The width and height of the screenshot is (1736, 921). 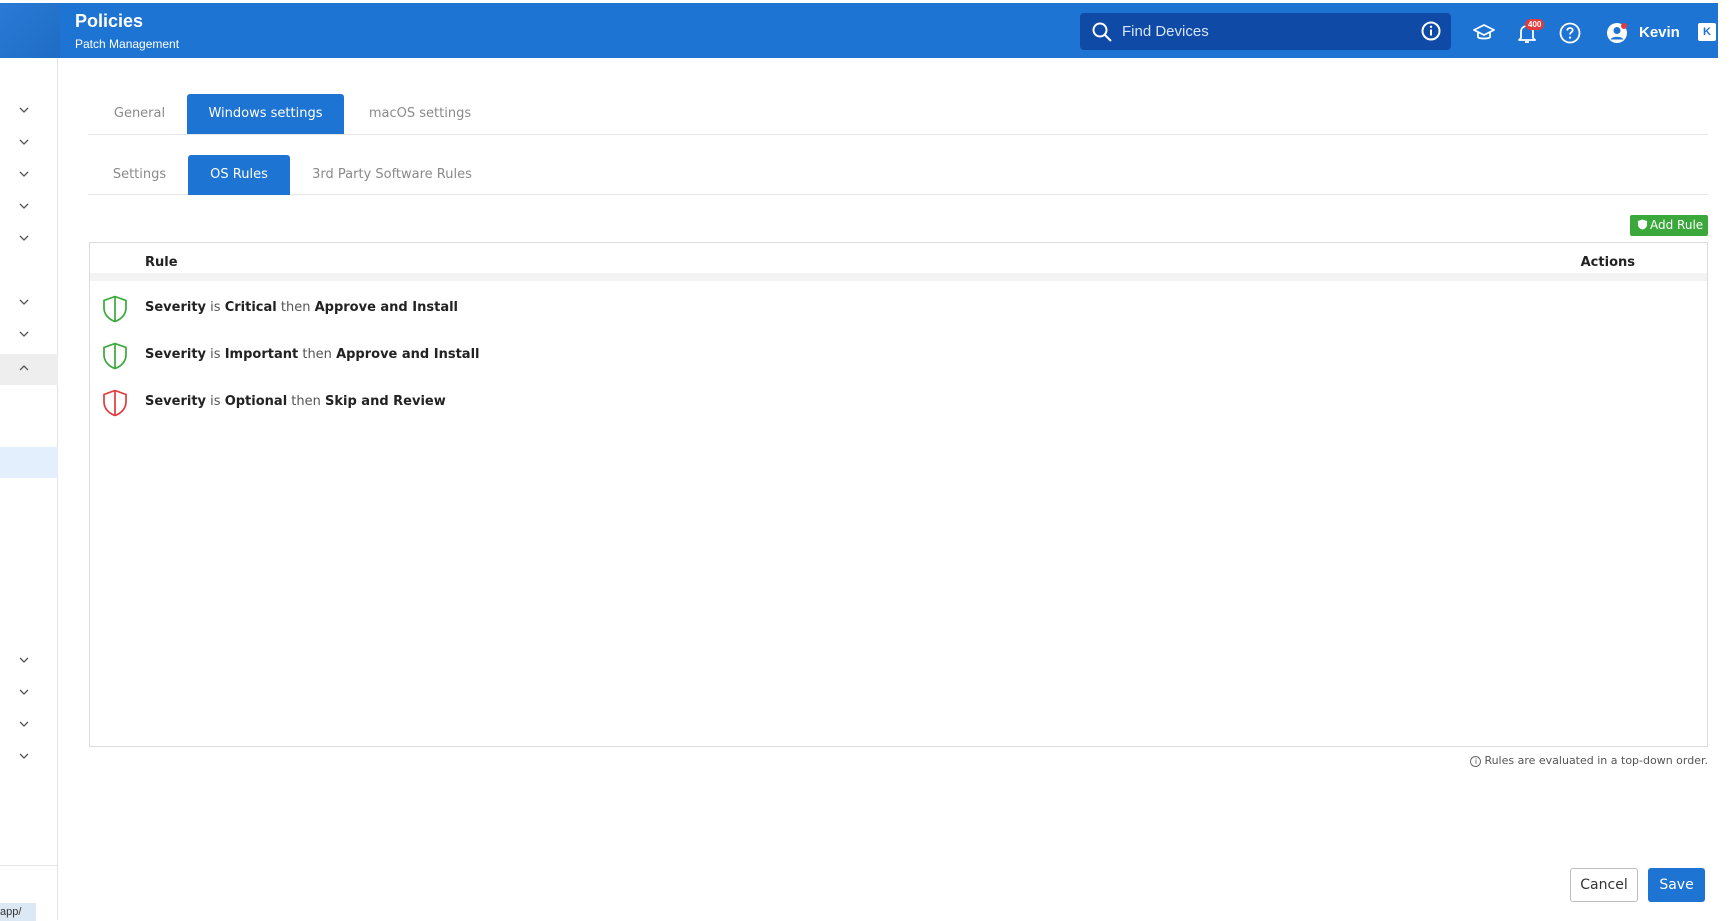 I want to click on info-icon, so click(x=1431, y=31).